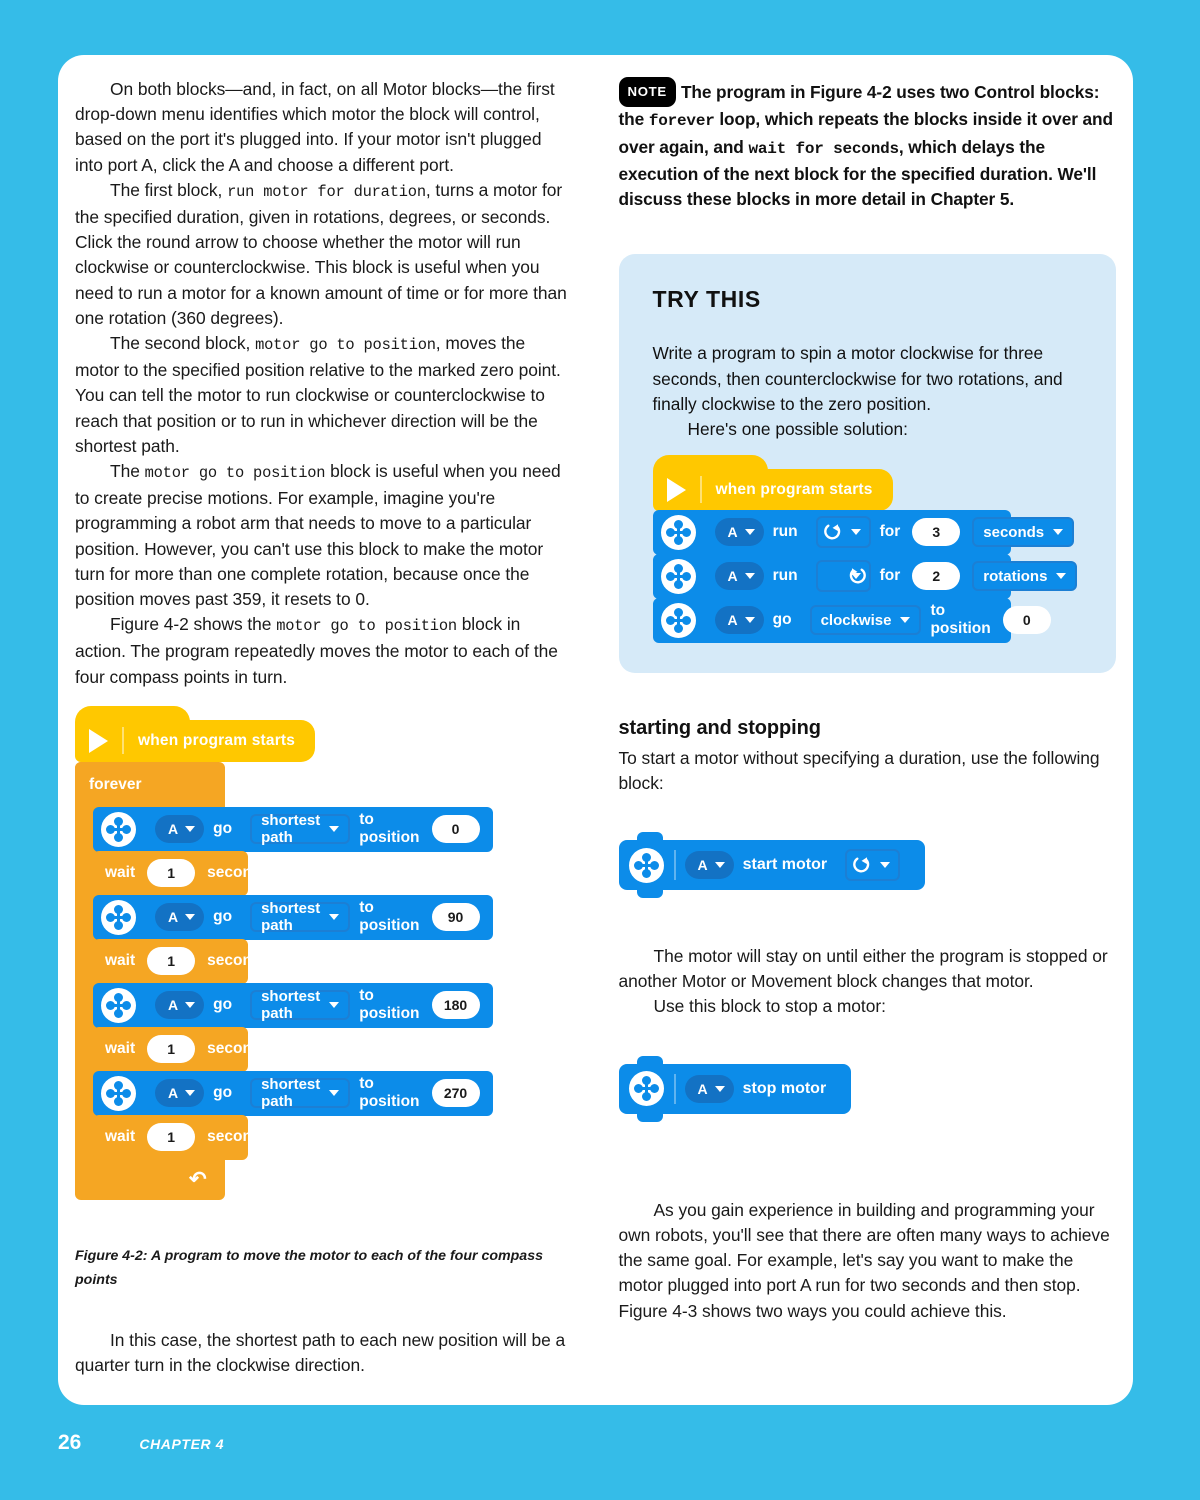 Image resolution: width=1200 pixels, height=1500 pixels. What do you see at coordinates (772, 865) in the screenshot?
I see `start-motor-block: A start motor` at bounding box center [772, 865].